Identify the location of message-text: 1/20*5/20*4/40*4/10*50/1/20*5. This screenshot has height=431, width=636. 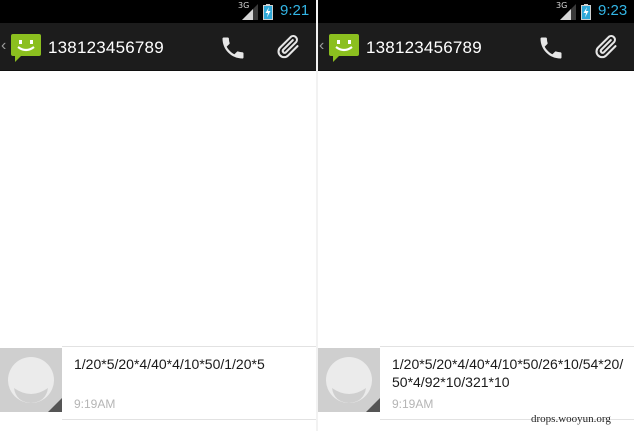
(169, 364).